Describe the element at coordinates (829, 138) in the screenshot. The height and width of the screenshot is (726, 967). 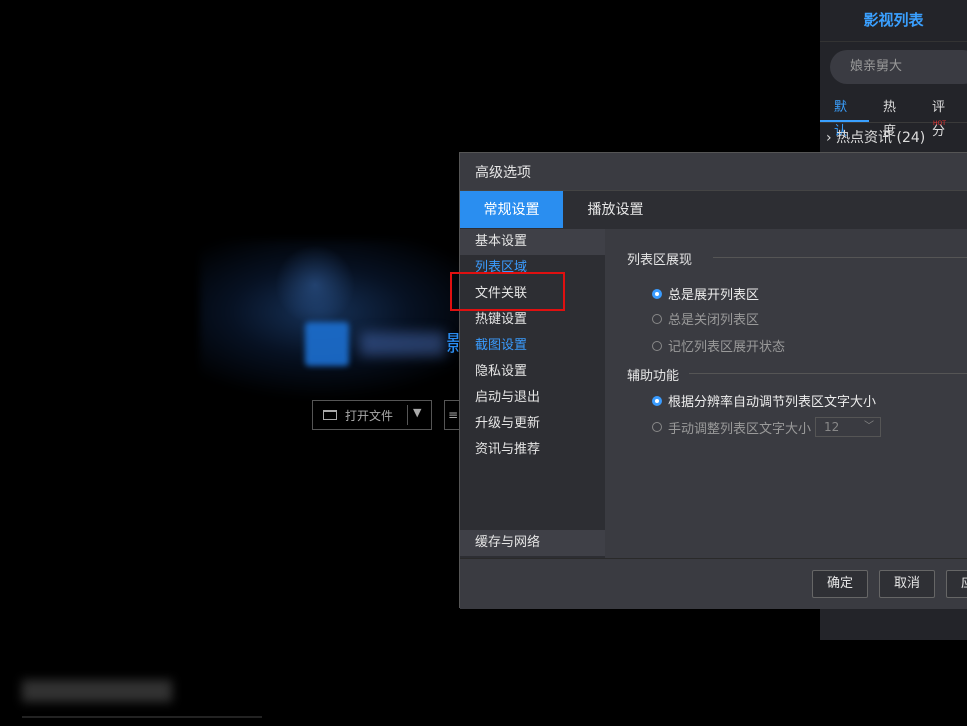
I see `chevron-right-icon: ›` at that location.